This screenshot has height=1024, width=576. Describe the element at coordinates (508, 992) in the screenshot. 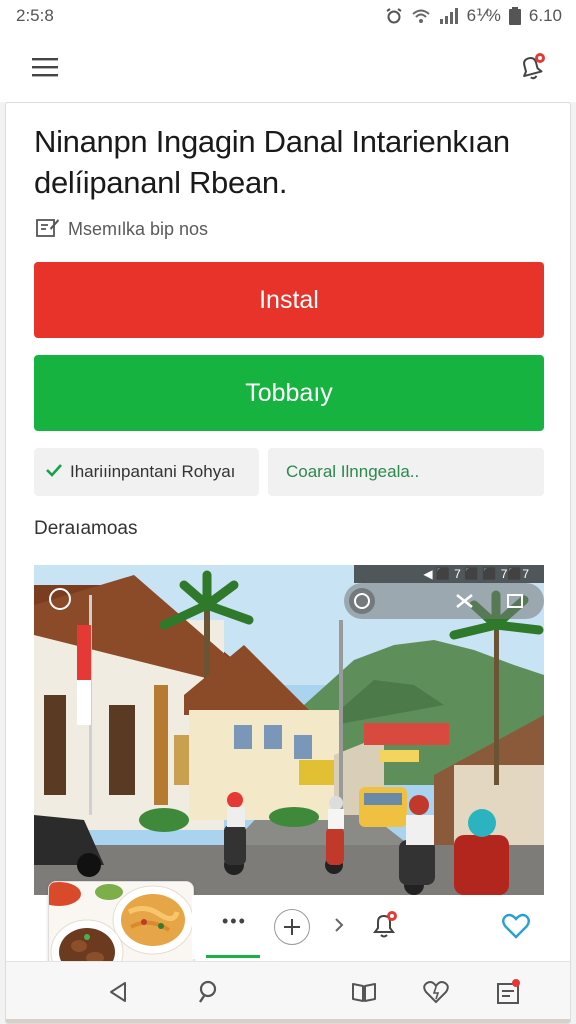

I see `calendar-icon` at that location.